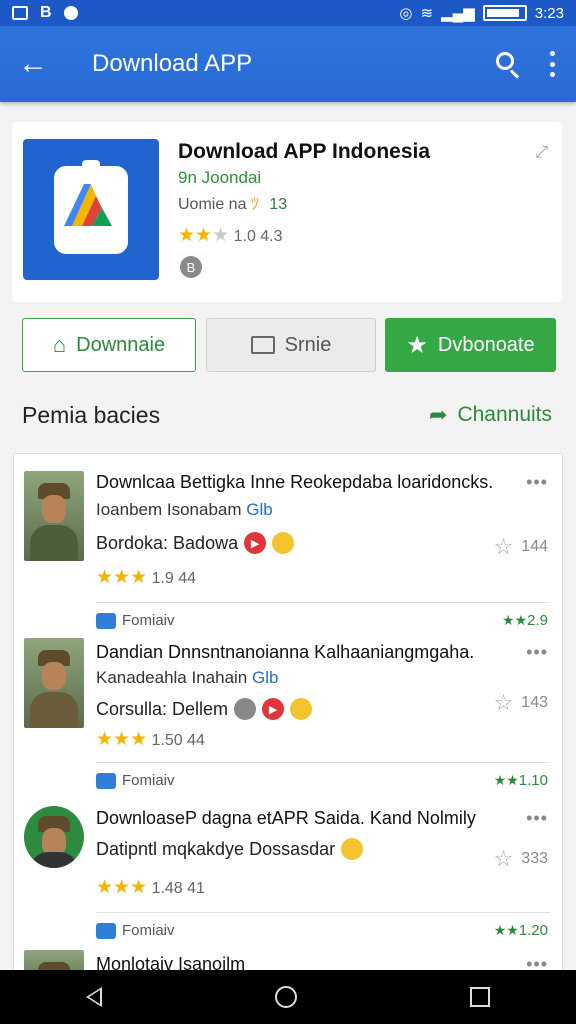 Image resolution: width=576 pixels, height=1024 pixels. I want to click on nav-recents-icon, so click(479, 997).